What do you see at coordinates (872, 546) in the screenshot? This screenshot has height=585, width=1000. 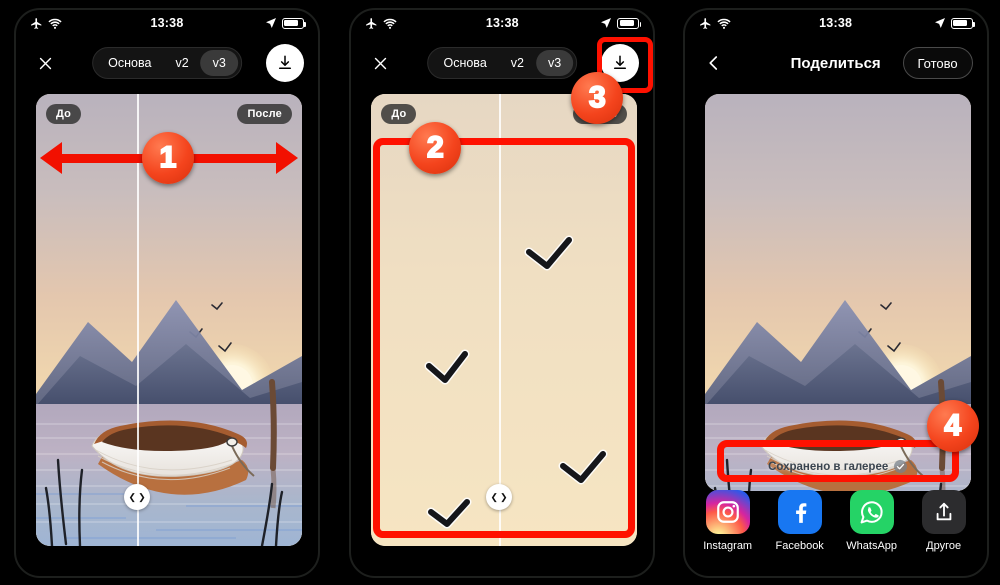 I see `share-label-whatsapp: WhatsApp` at bounding box center [872, 546].